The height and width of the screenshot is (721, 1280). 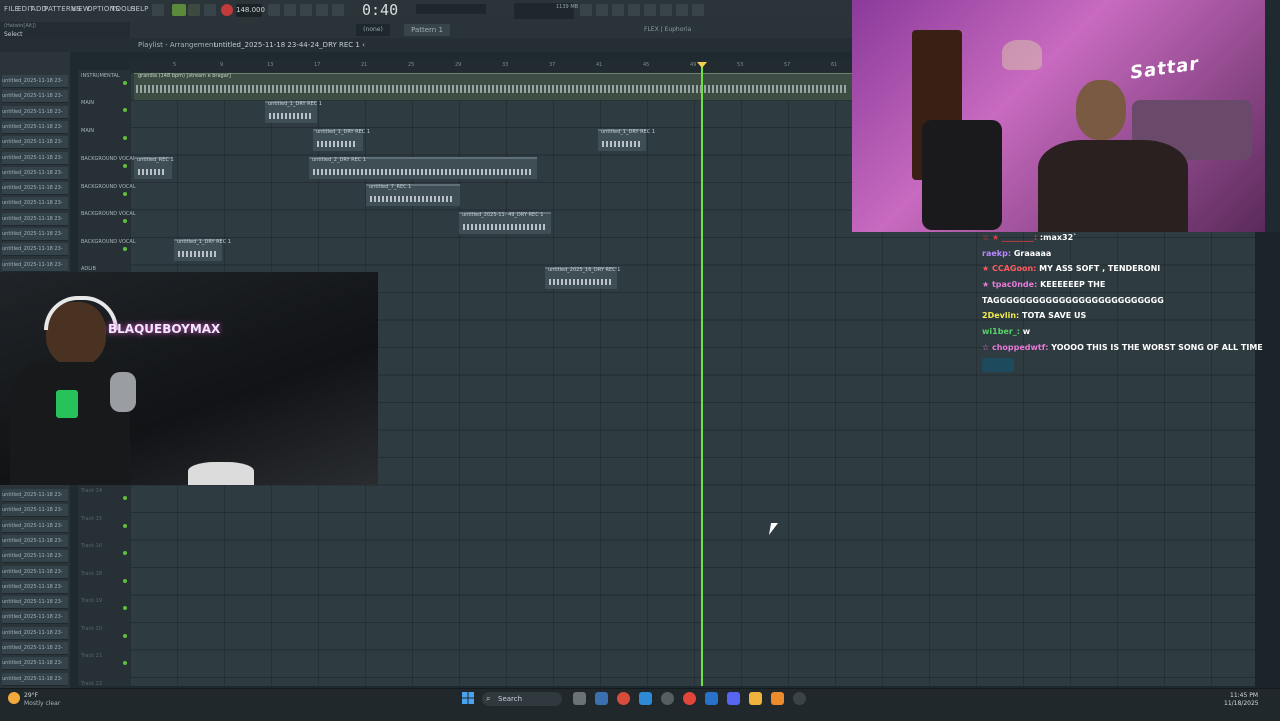 I want to click on track-name: Track 16, so click(x=91, y=546).